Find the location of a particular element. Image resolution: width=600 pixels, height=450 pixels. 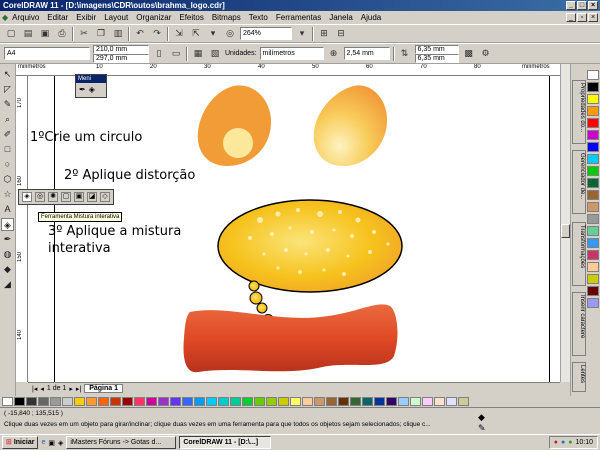

menu-ferramentas: Ferramentas is located at coordinates (298, 17).